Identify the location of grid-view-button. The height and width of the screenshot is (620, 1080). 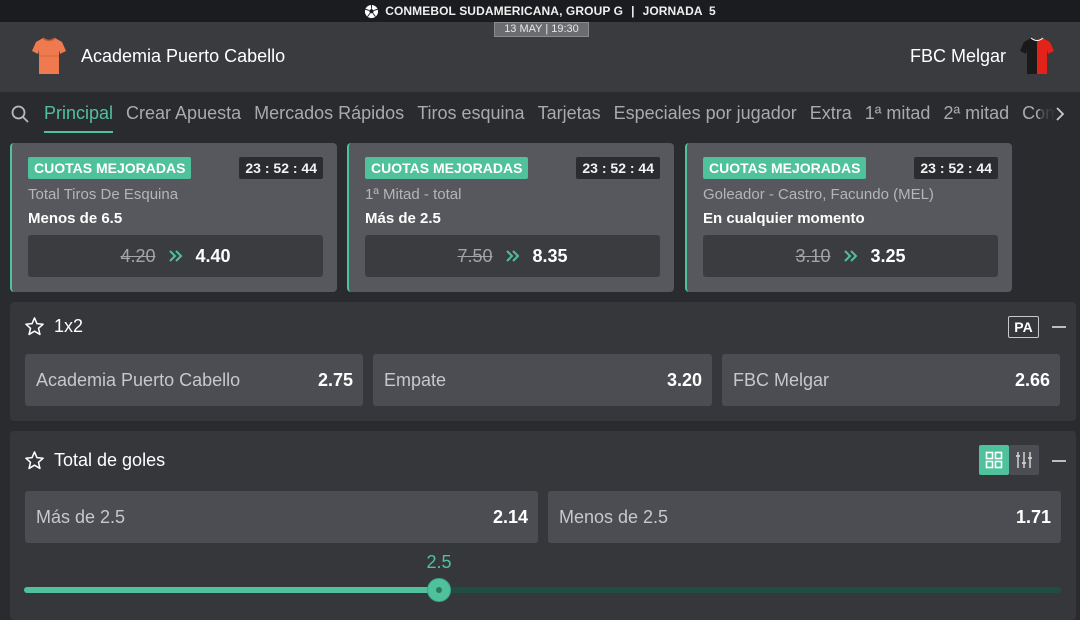
(994, 460).